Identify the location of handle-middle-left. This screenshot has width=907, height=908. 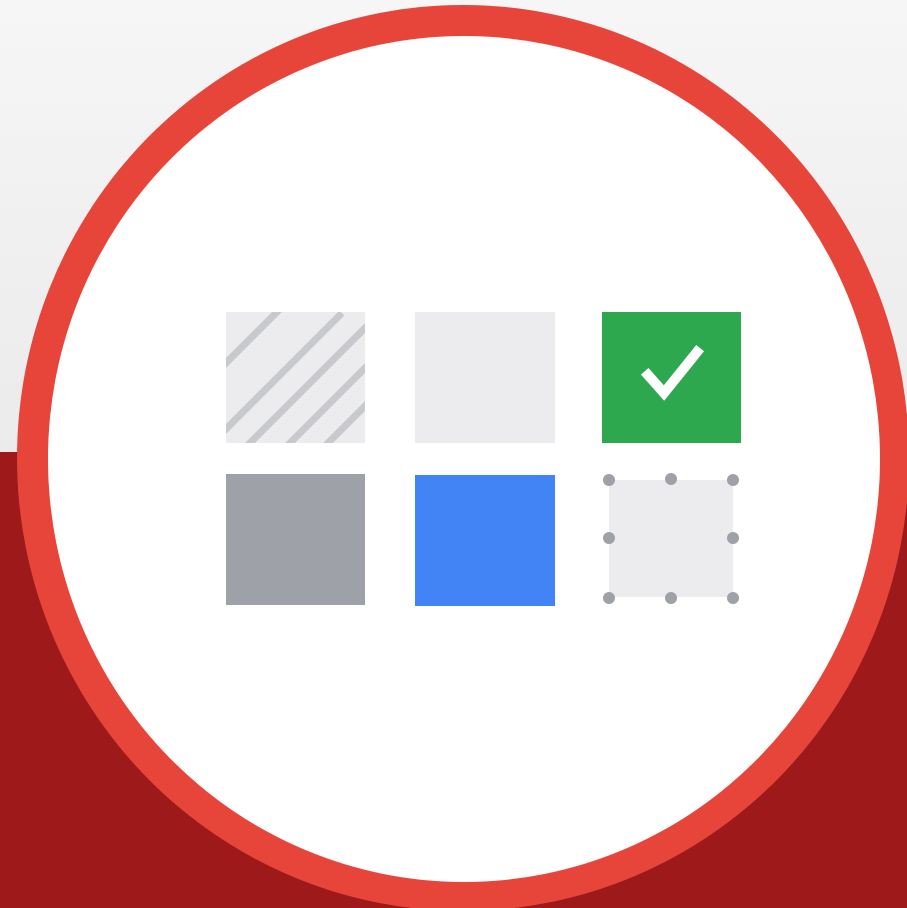
(609, 538).